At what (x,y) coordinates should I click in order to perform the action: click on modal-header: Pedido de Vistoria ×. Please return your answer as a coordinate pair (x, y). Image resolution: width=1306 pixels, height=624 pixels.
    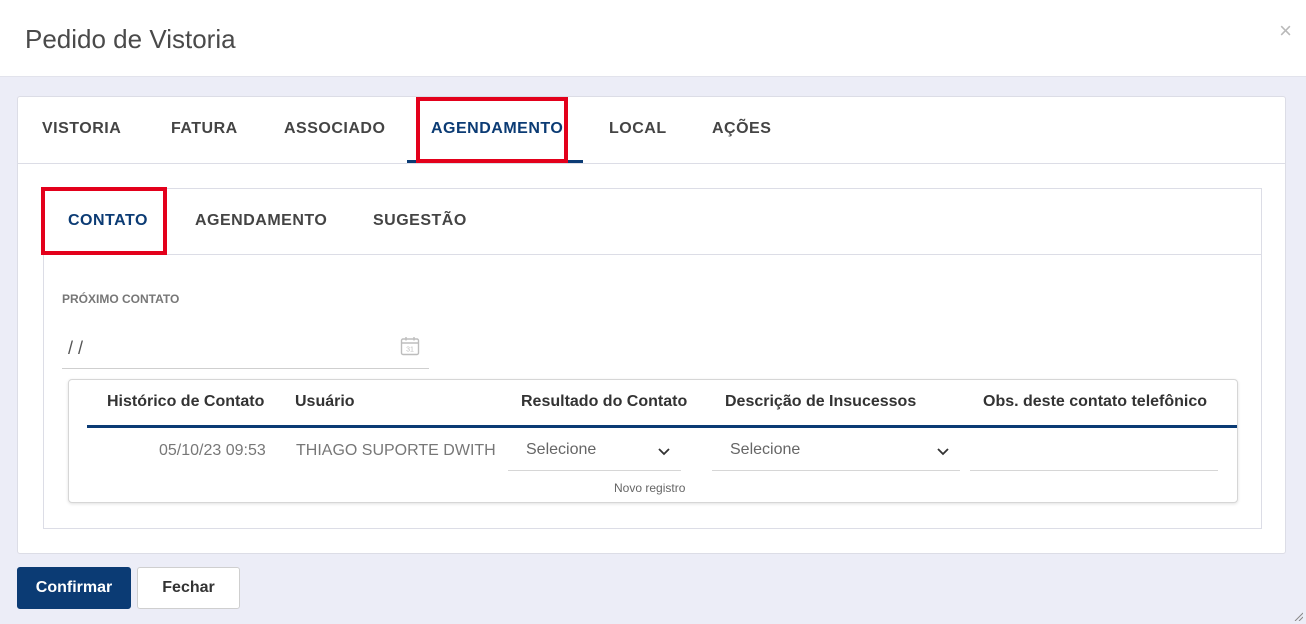
    Looking at the image, I should click on (653, 38).